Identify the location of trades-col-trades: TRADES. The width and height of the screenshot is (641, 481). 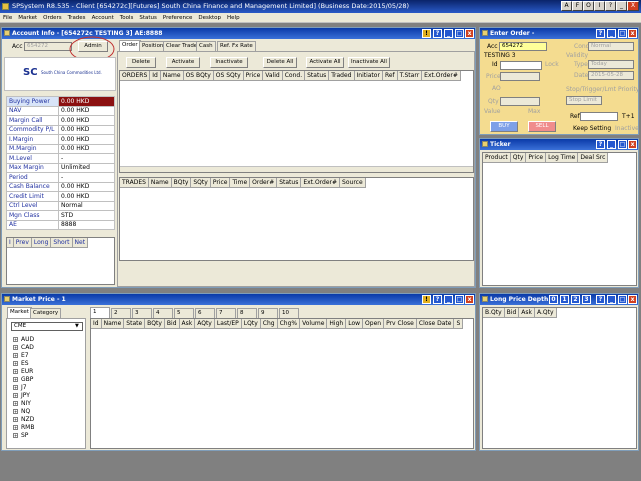
(134, 183).